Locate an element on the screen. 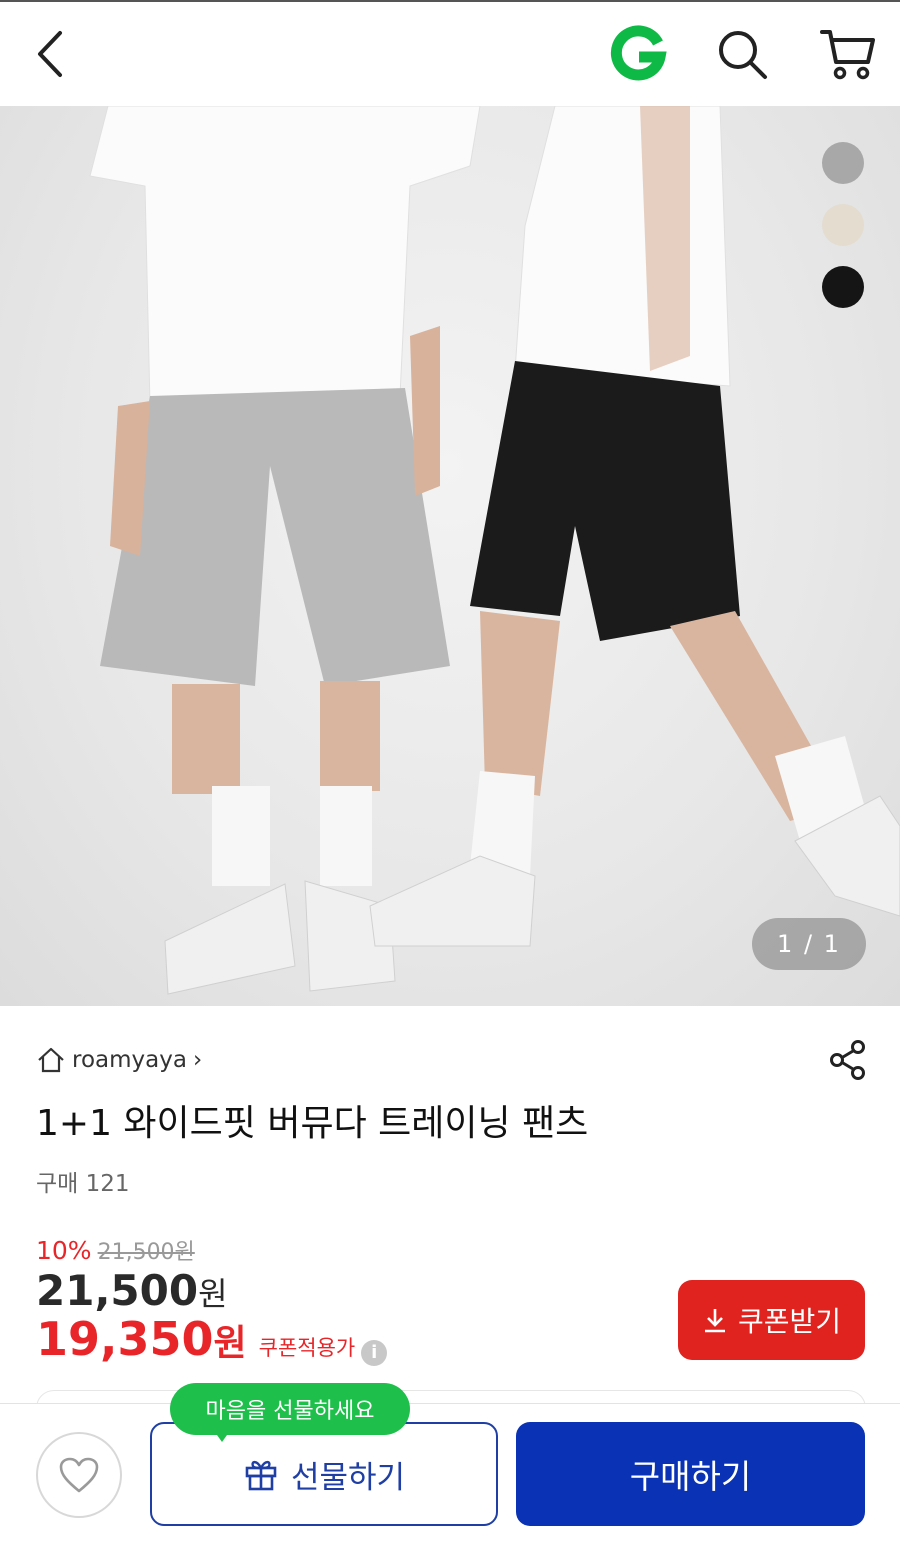  product-title: 1+1 와이드핏 버뮤다 트레이닝 팬츠 is located at coordinates (312, 1123).